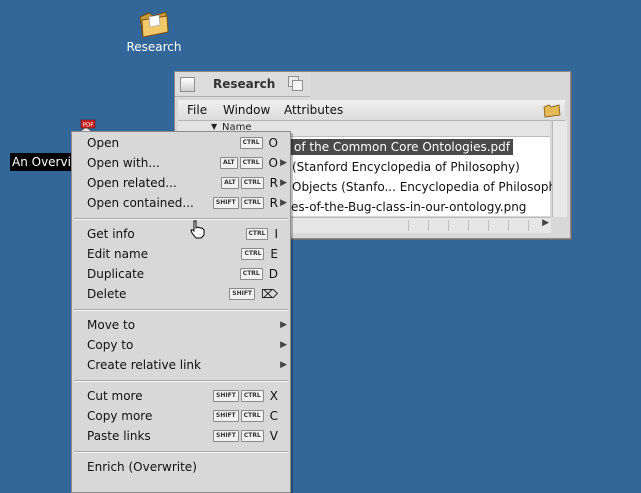  I want to click on sort-arrow-icon: ▼, so click(214, 126).